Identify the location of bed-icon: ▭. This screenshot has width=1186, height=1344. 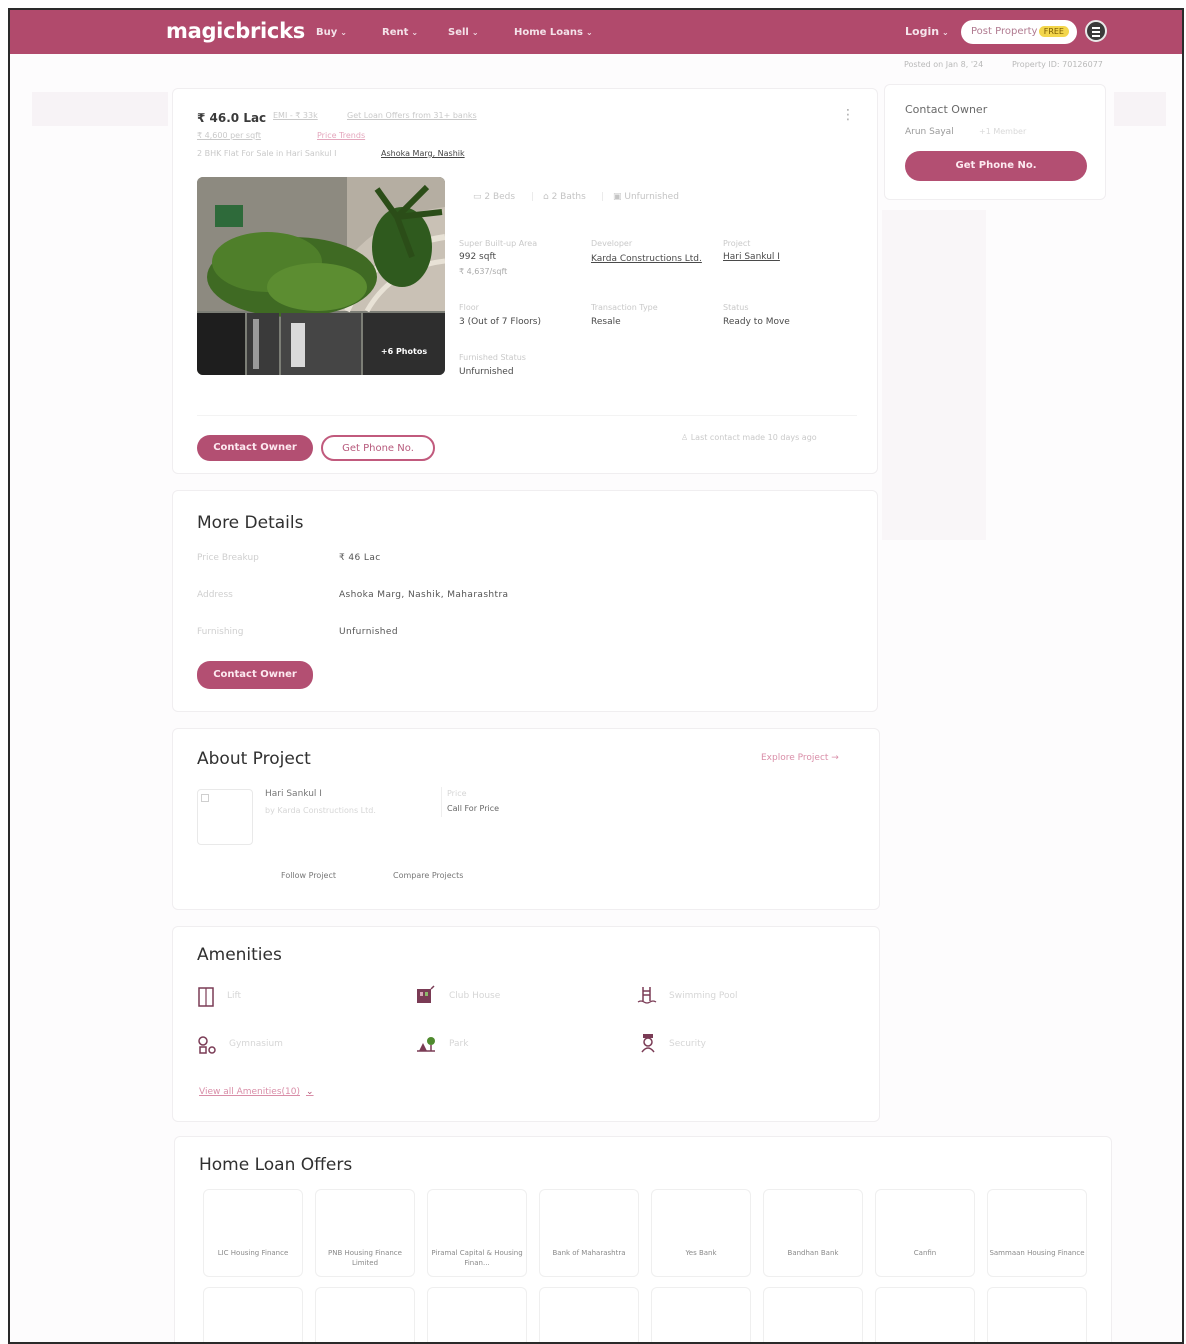
(479, 197).